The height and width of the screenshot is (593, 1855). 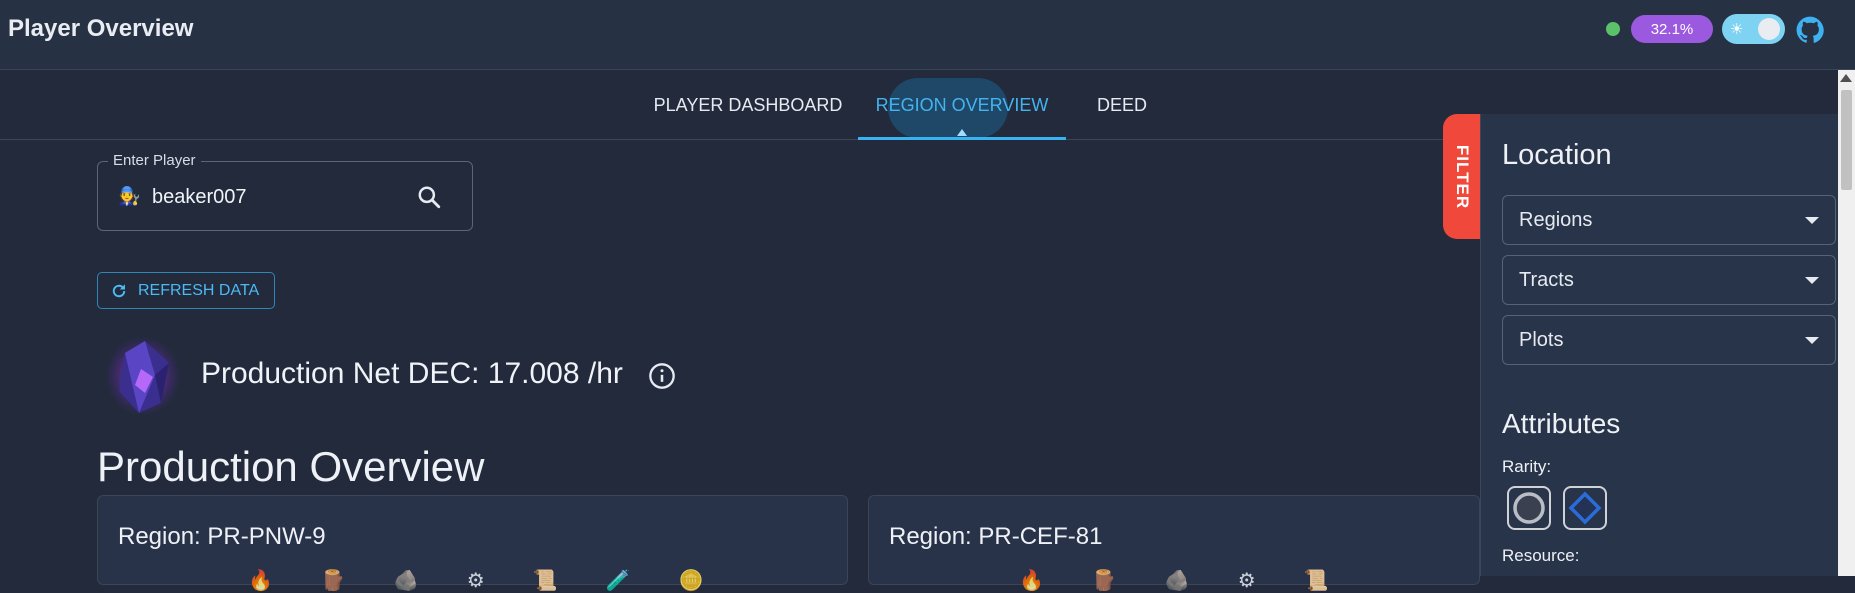 I want to click on rarity-common-button, so click(x=1529, y=508).